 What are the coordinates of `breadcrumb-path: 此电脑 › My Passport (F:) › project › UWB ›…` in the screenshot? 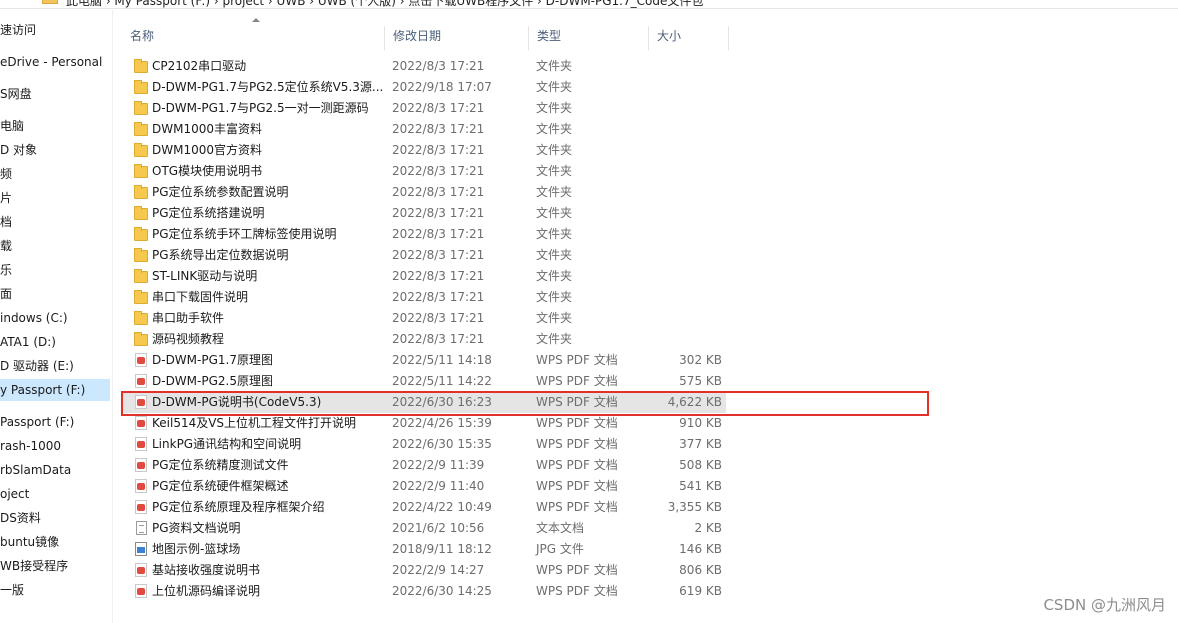 It's located at (384, 4).